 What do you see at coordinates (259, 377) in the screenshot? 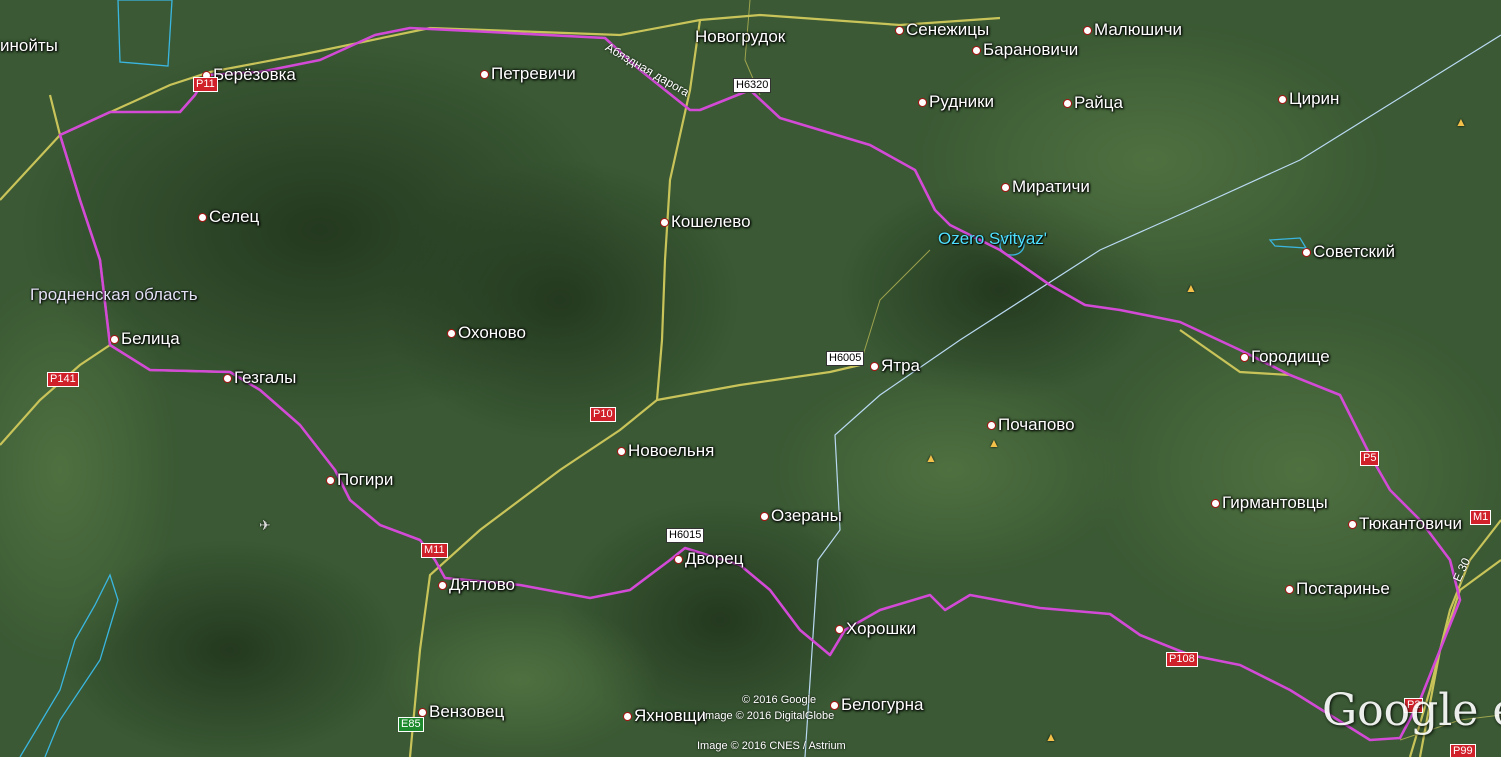
I see `place-label: Гезгалы` at bounding box center [259, 377].